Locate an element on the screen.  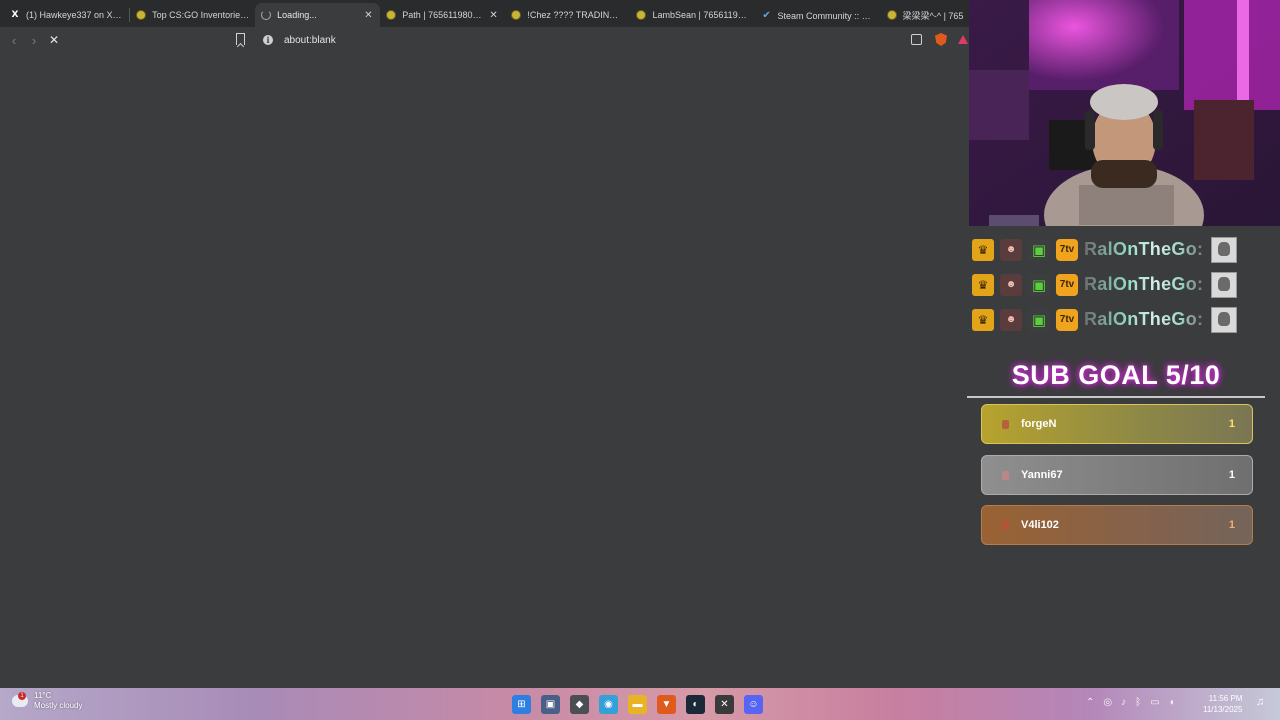
tab-top-inventories: Top CS:GO Inventories - S is located at coordinates (192, 15).